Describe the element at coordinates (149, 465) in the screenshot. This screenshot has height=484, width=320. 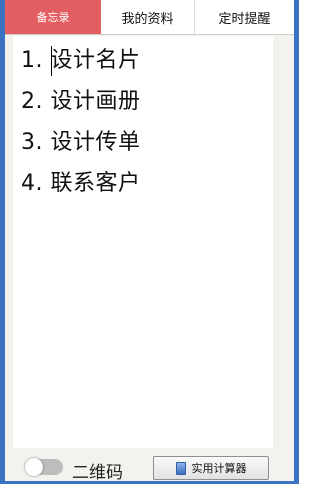
I see `footer-bar: 二维码 实用计算器` at that location.